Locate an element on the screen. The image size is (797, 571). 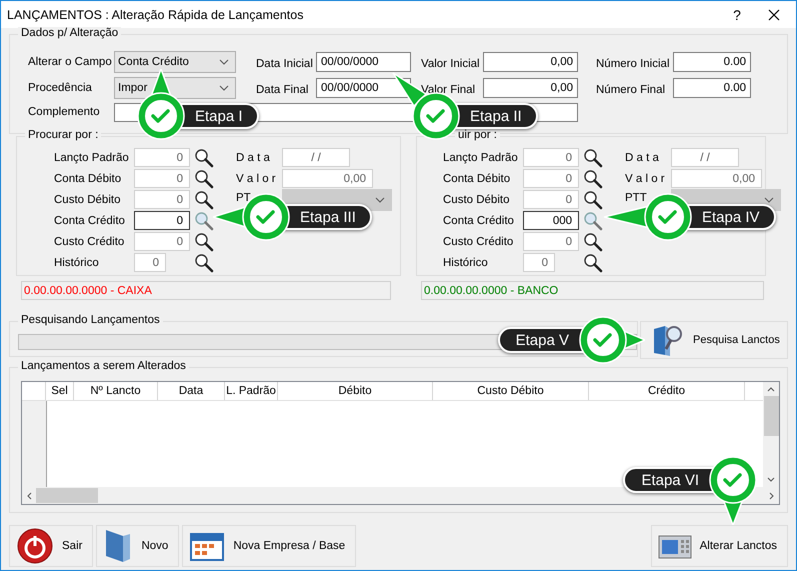
toolbar-button: Sair is located at coordinates (51, 546).